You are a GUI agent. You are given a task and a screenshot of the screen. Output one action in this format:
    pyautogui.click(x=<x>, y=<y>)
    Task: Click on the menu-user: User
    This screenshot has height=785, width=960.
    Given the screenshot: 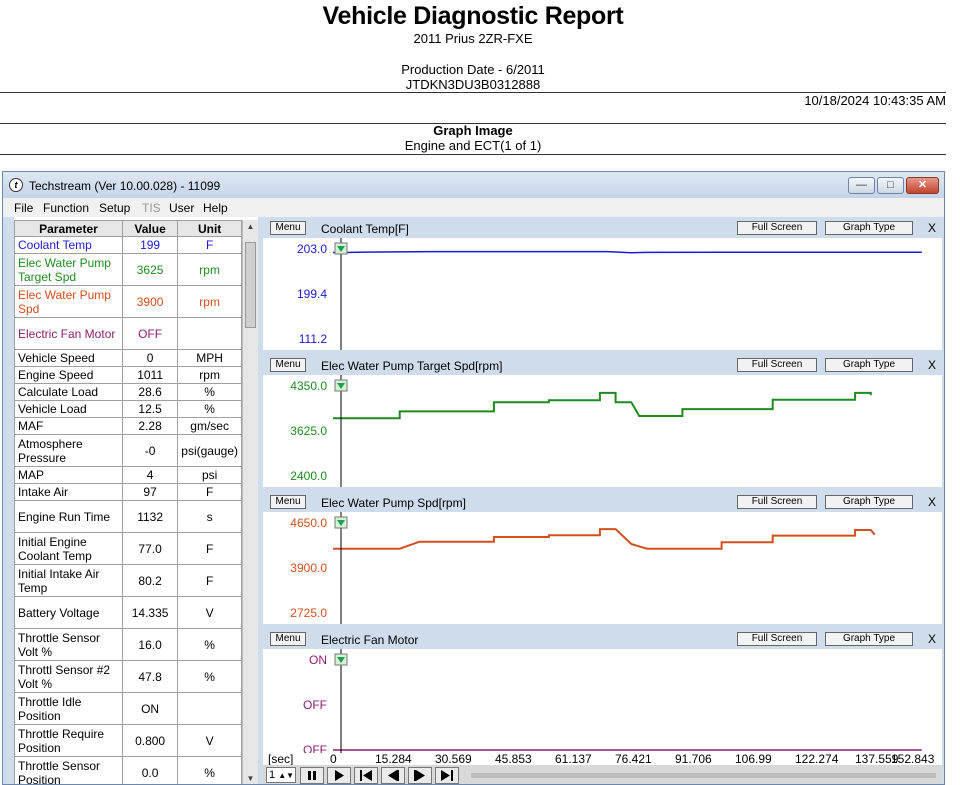 What is the action you would take?
    pyautogui.click(x=181, y=208)
    